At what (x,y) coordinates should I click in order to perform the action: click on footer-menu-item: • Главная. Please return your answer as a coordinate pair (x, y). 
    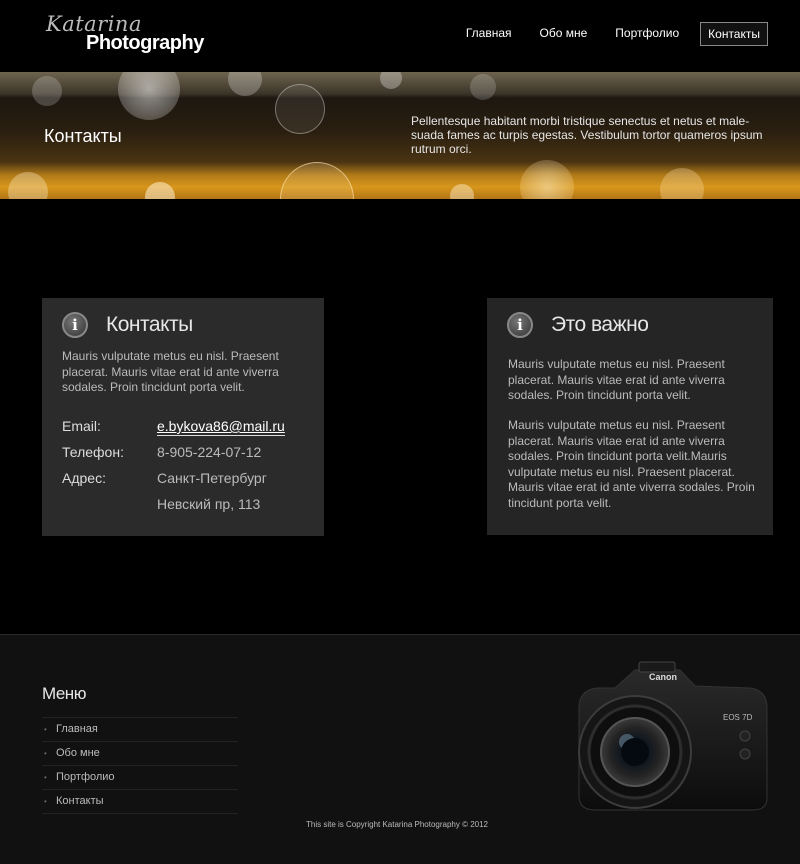
    Looking at the image, I should click on (140, 730).